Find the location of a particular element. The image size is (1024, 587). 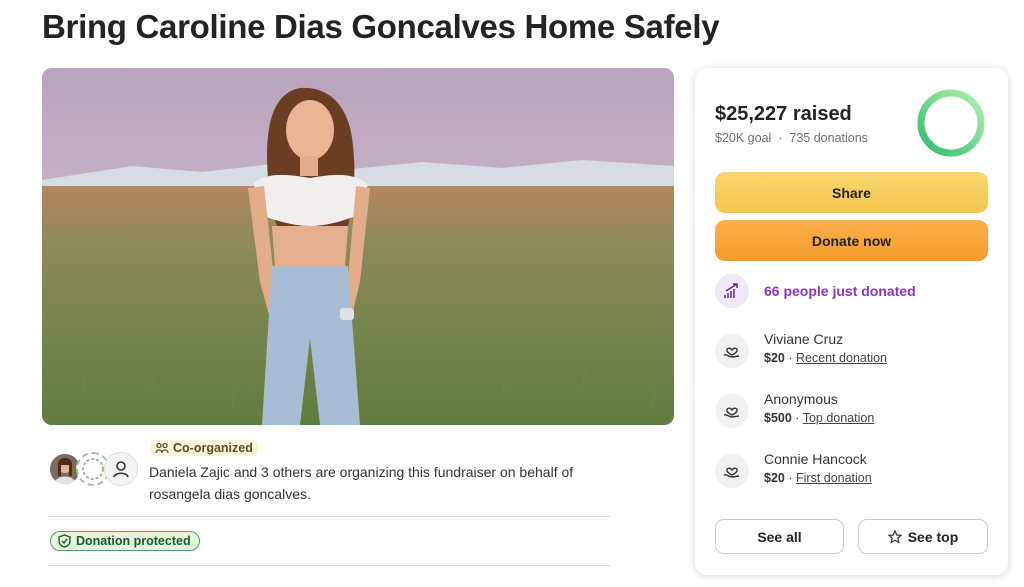

star-icon is located at coordinates (894, 536).